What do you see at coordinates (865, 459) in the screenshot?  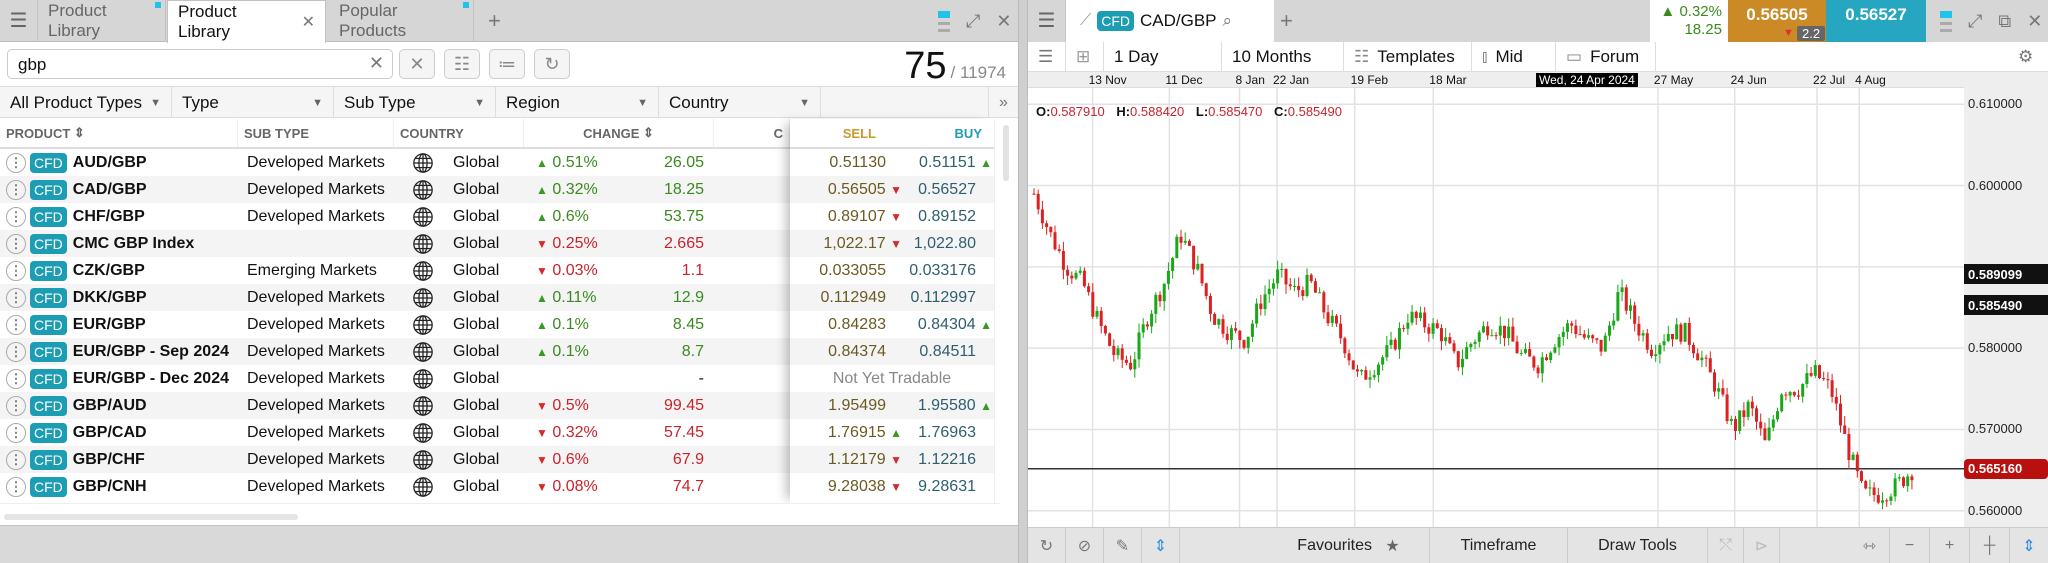 I see `sell-price: 1.12179 ▼` at bounding box center [865, 459].